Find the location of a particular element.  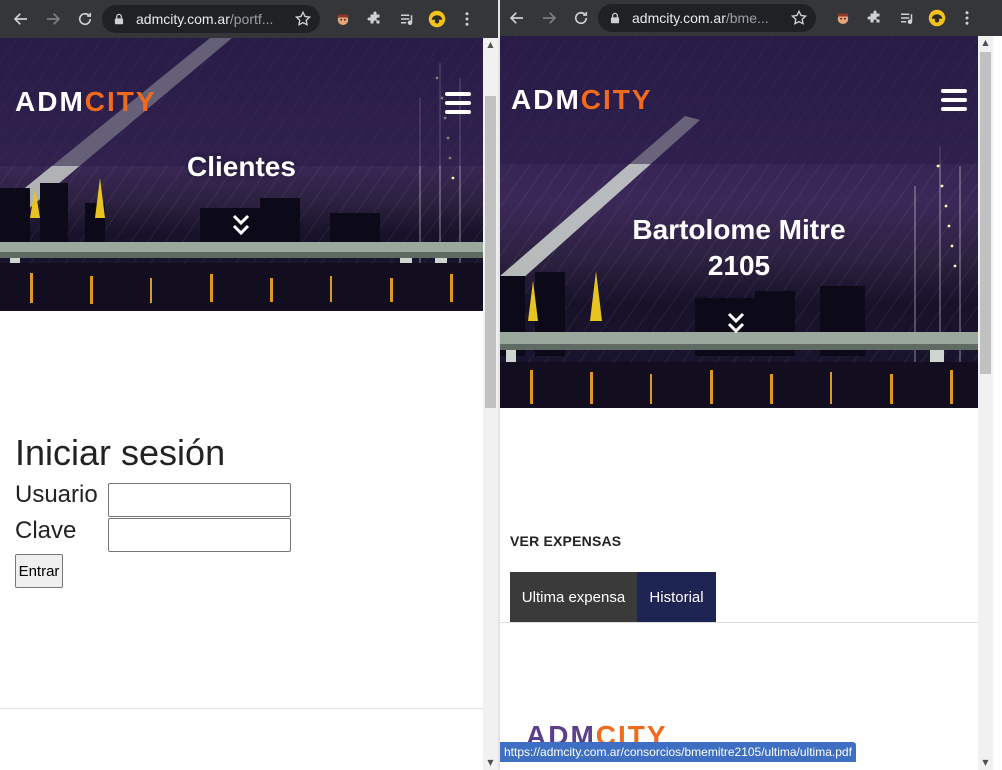

user-label: Usuario is located at coordinates (56, 494).